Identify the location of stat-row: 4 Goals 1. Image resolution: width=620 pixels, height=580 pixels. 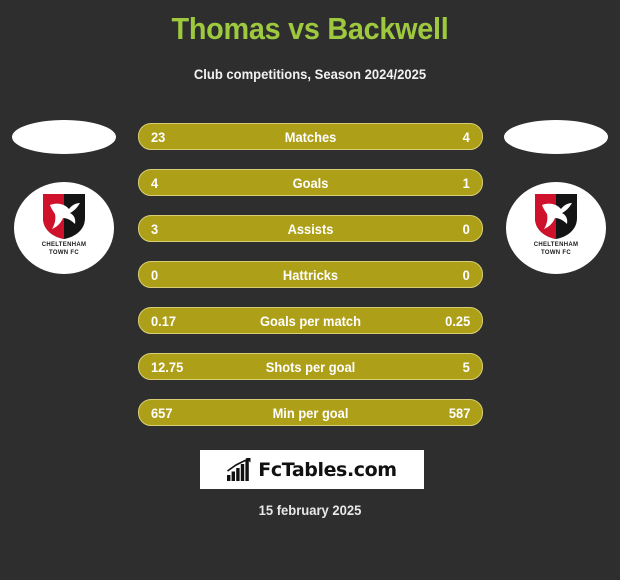
(310, 182).